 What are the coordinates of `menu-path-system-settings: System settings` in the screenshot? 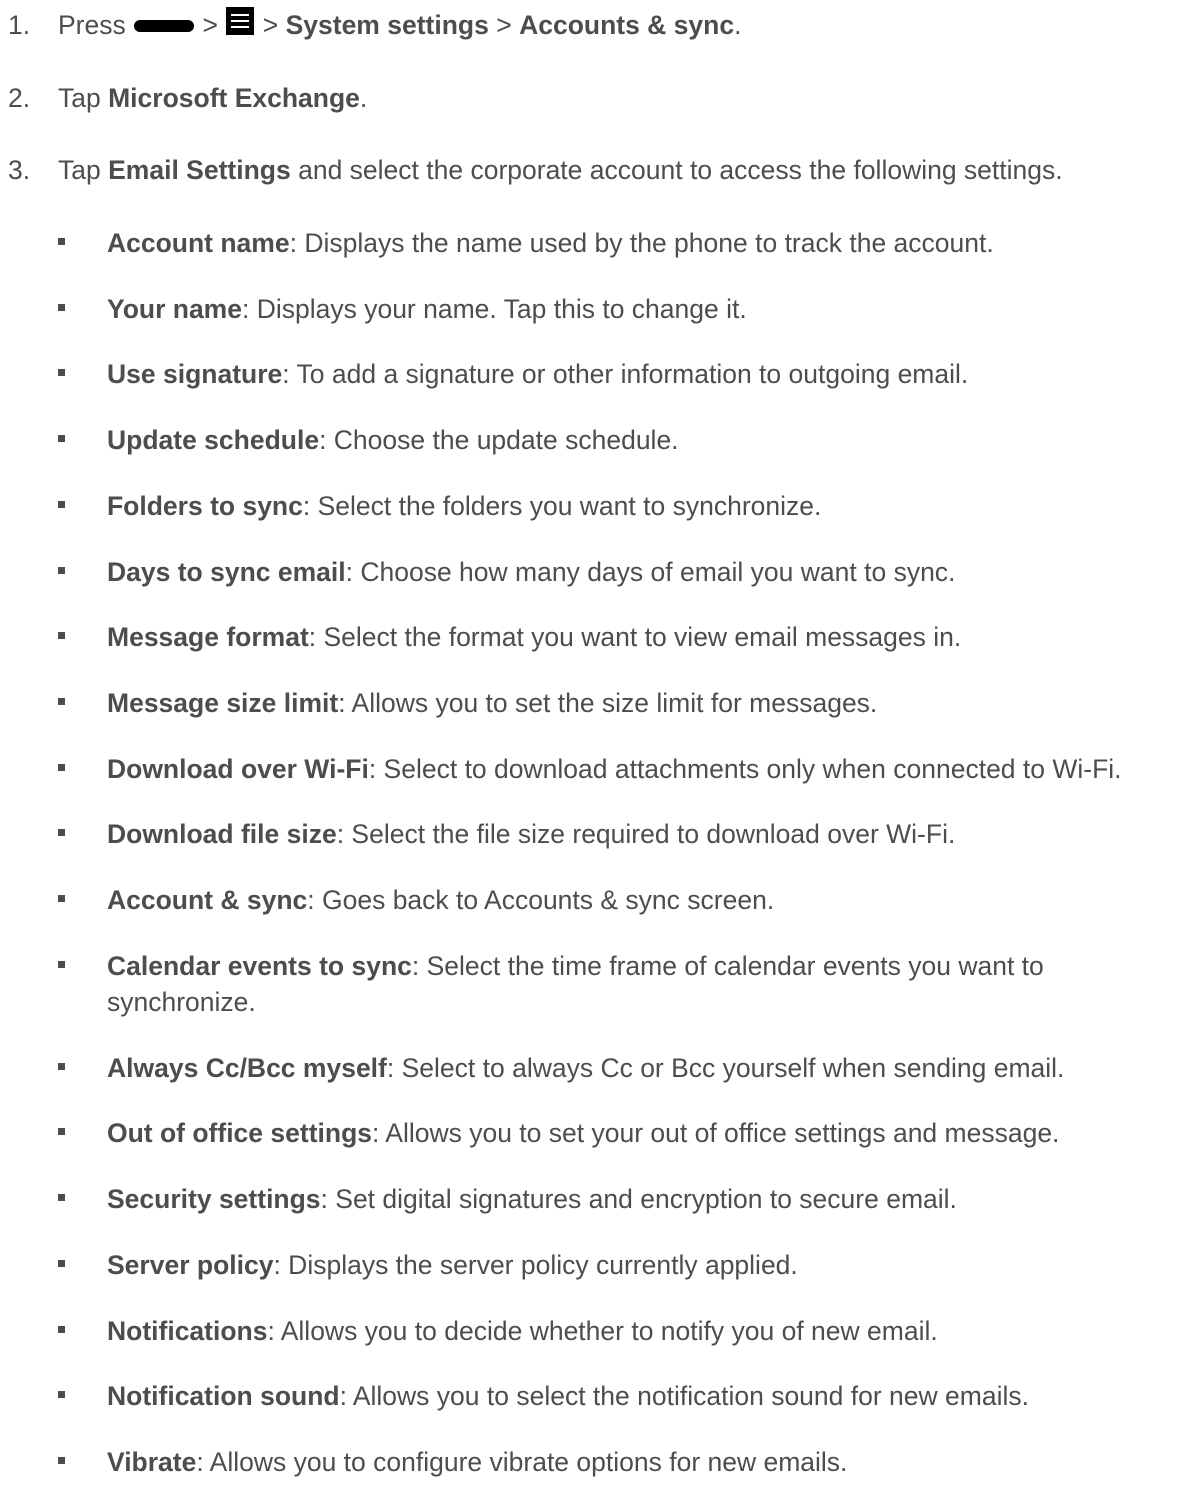 It's located at (387, 25).